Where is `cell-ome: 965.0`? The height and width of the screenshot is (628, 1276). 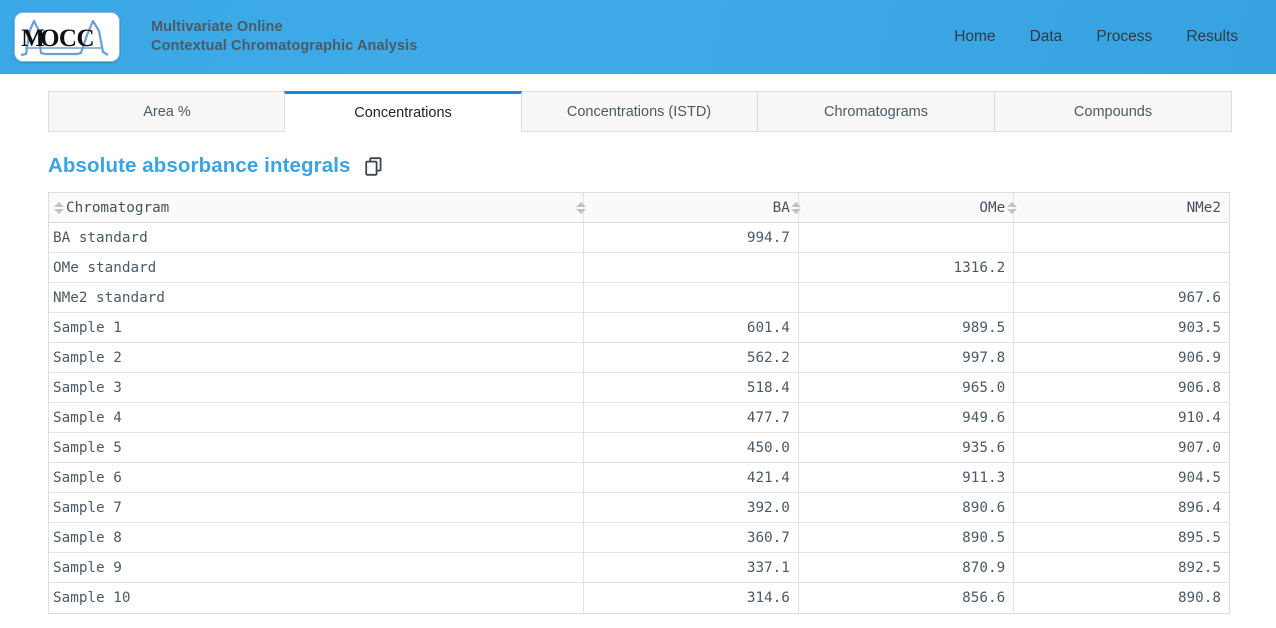 cell-ome: 965.0 is located at coordinates (906, 387).